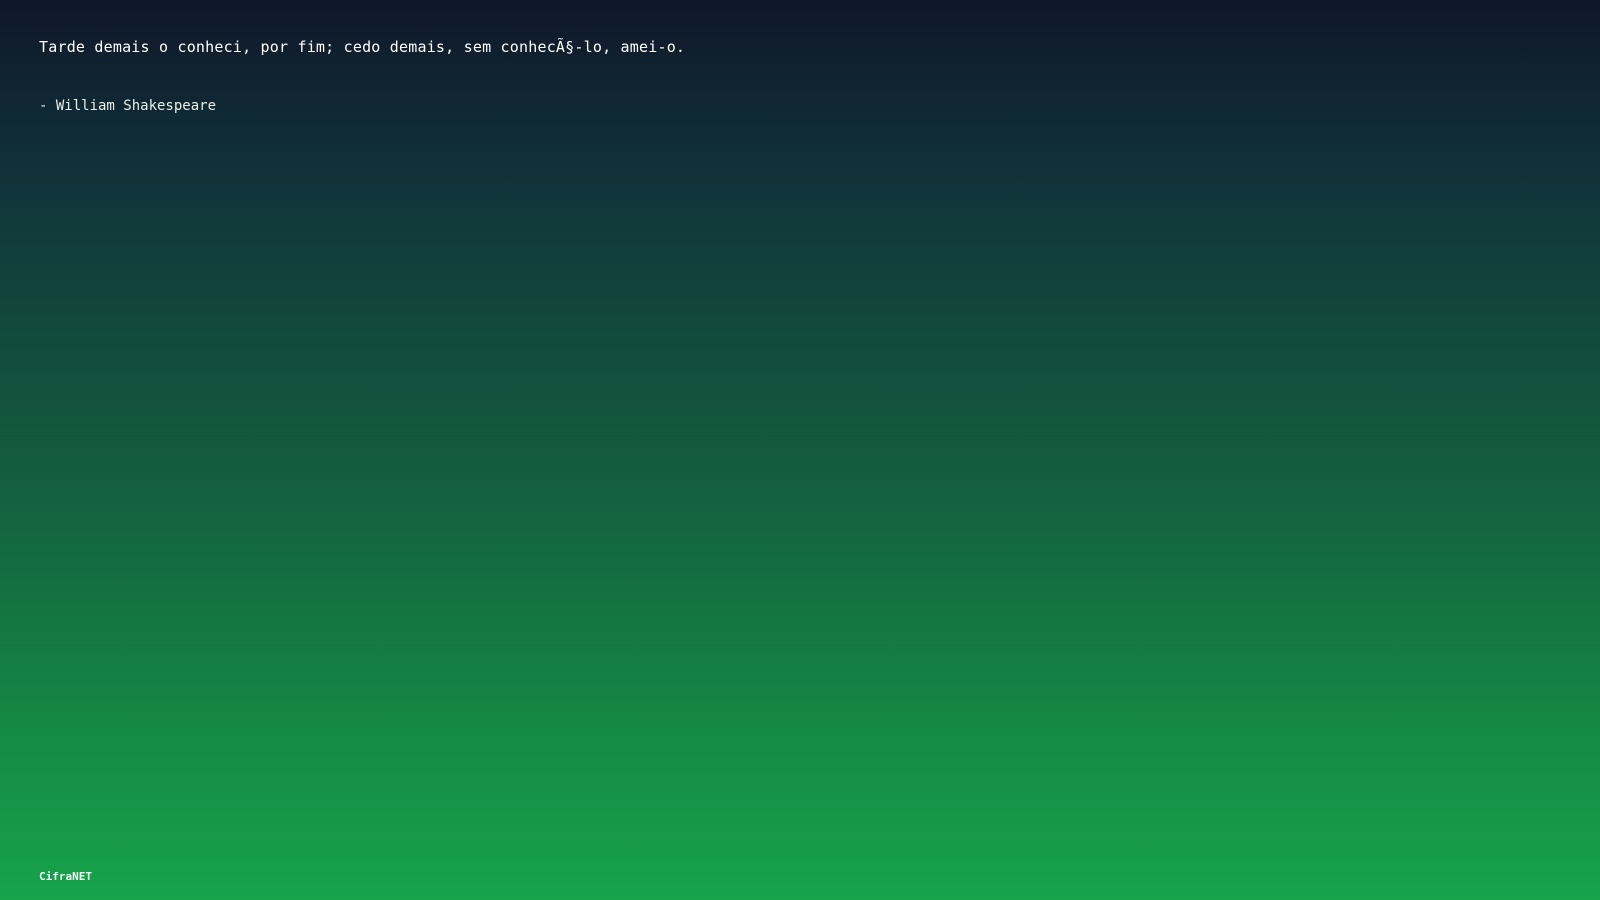  Describe the element at coordinates (65, 876) in the screenshot. I see `brand-footer: CifraNET` at that location.